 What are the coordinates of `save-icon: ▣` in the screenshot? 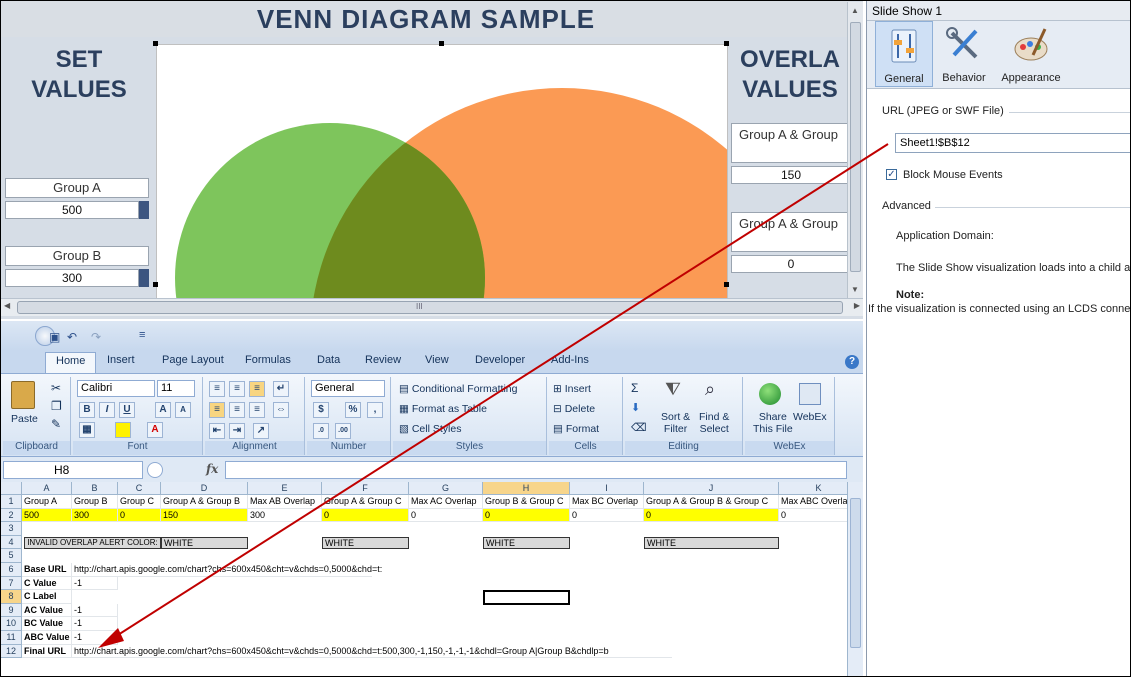 It's located at (54, 337).